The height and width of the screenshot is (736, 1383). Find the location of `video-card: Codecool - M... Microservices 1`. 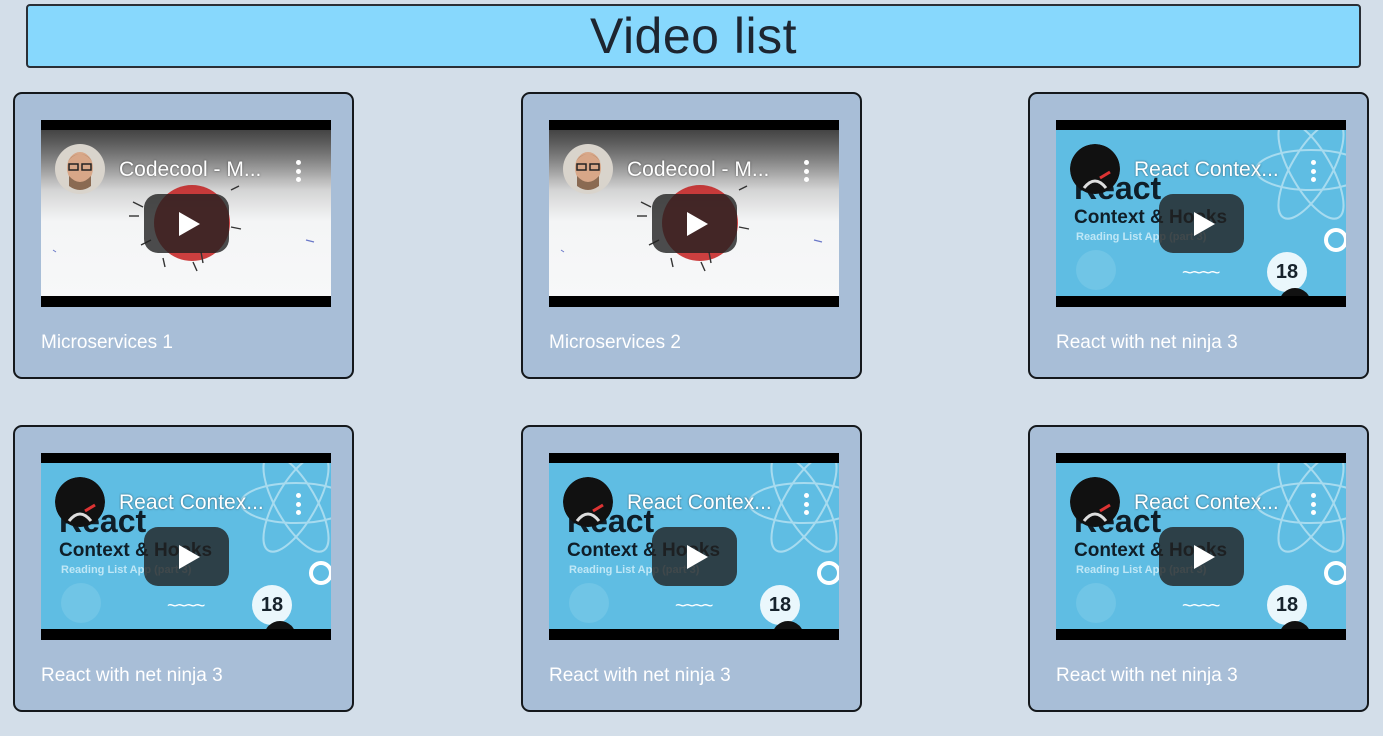

video-card: Codecool - M... Microservices 1 is located at coordinates (183, 235).